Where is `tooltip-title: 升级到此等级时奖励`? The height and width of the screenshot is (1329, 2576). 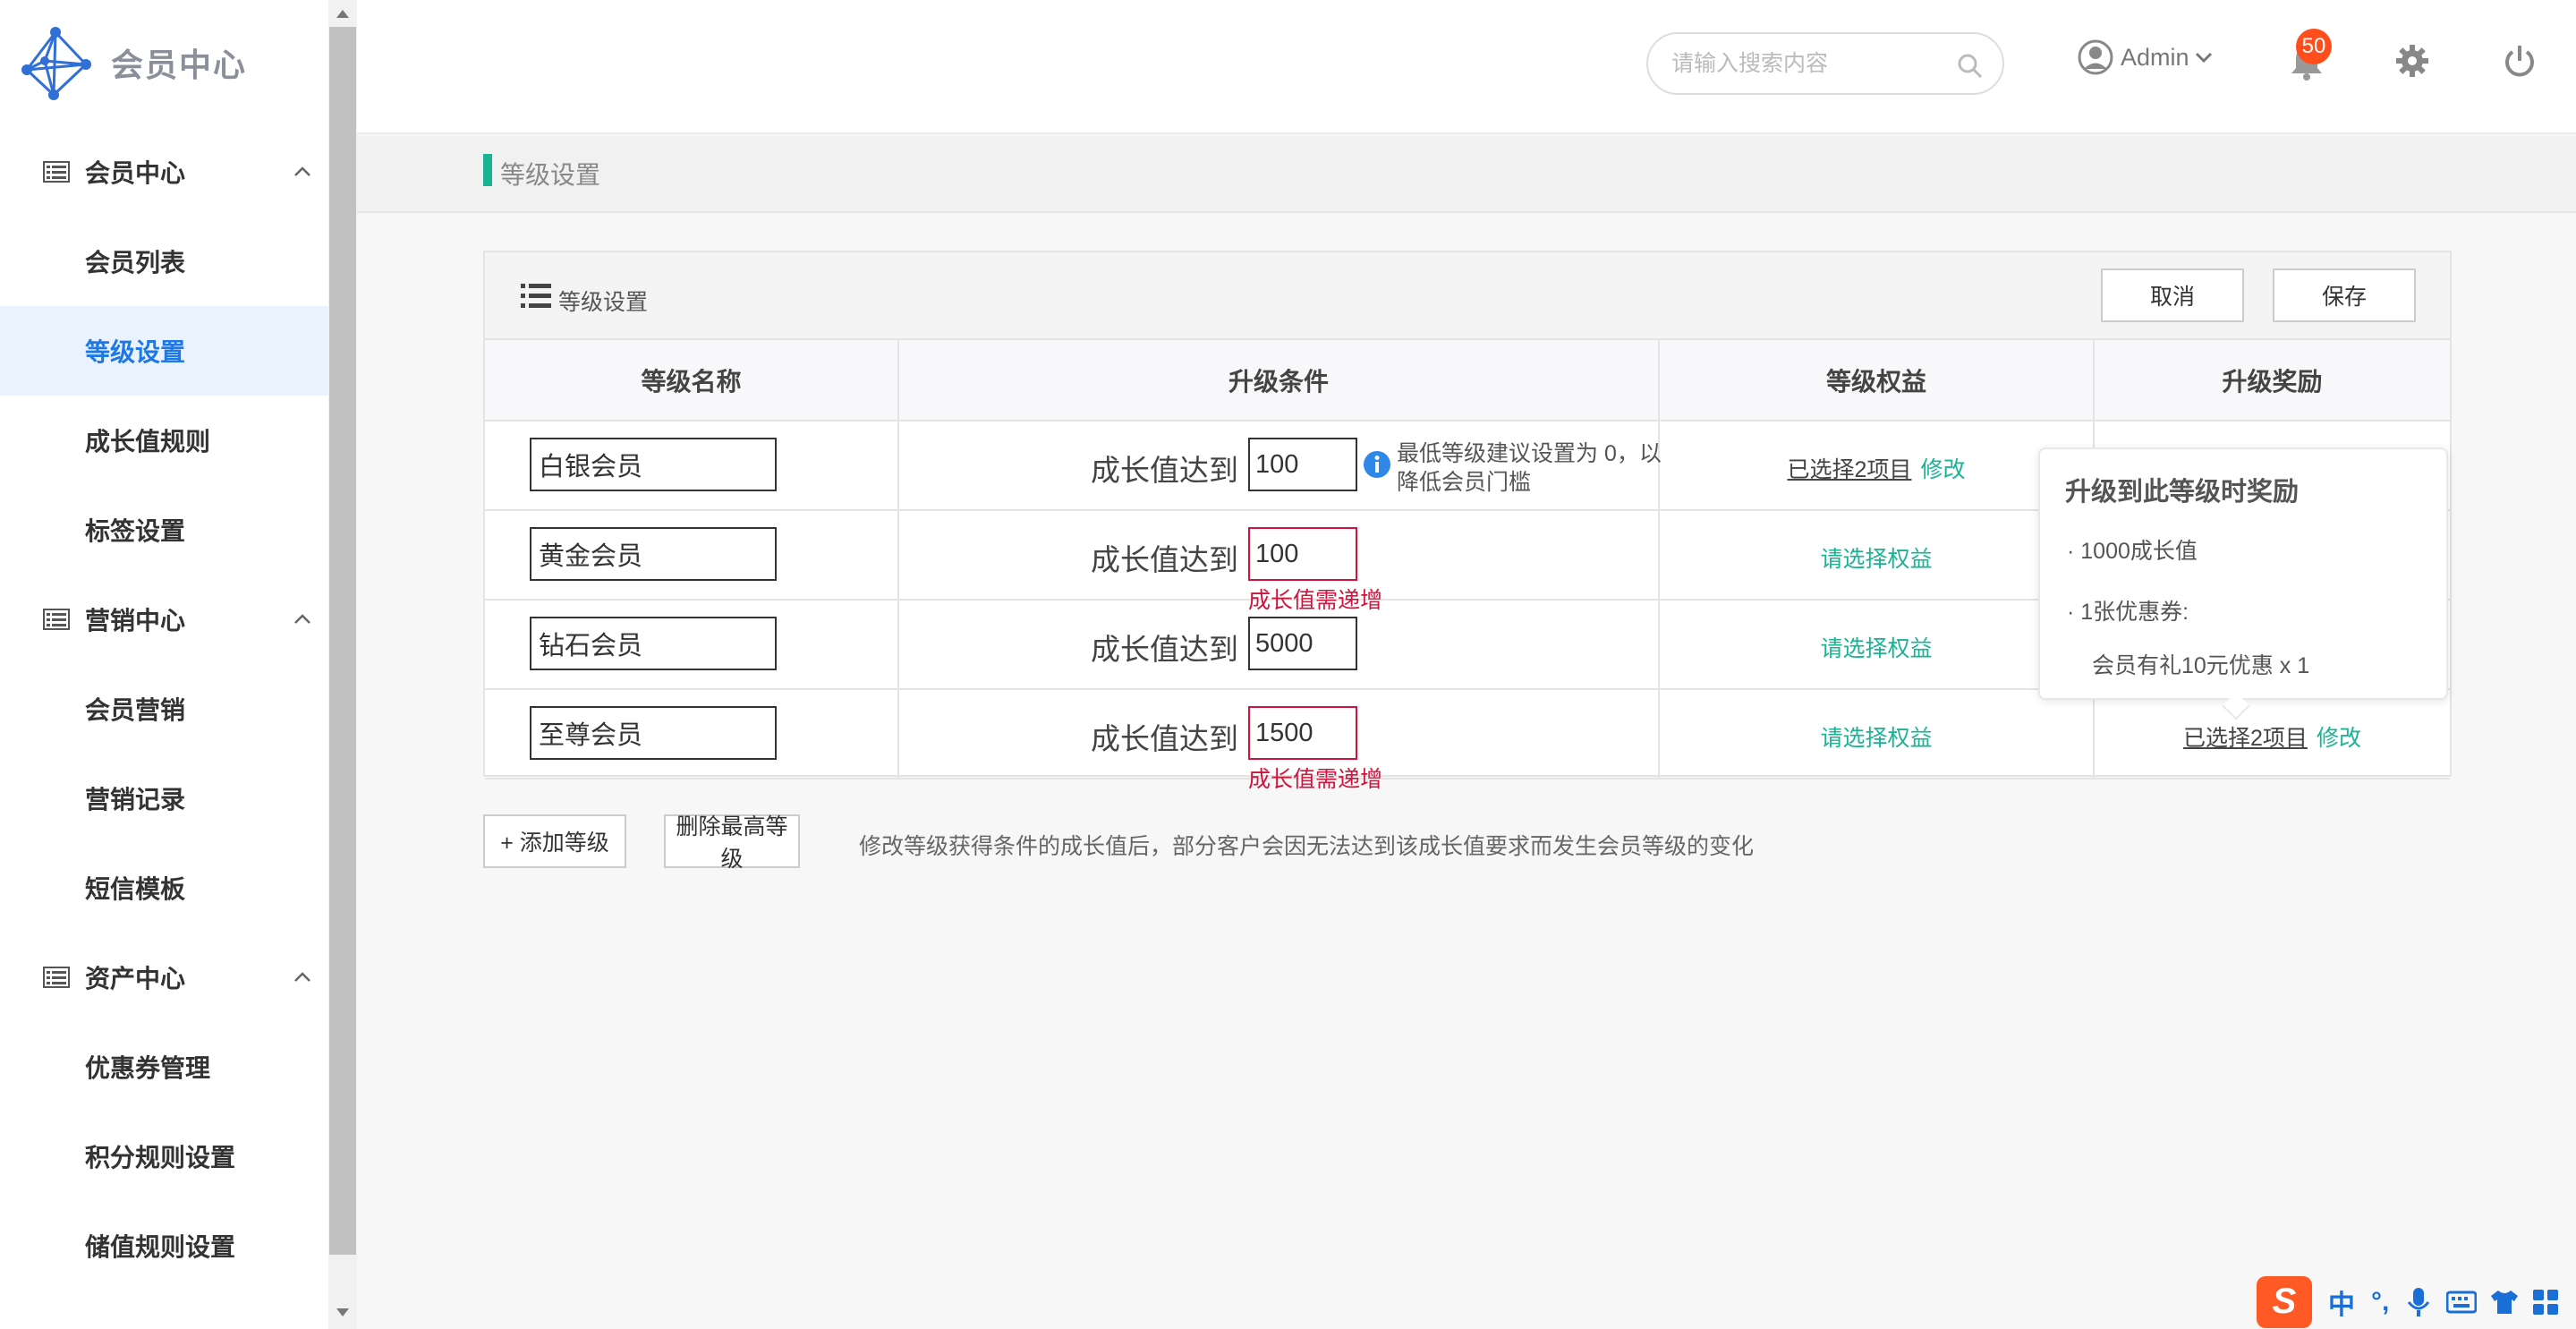
tooltip-title: 升级到此等级时奖励 is located at coordinates (2182, 492).